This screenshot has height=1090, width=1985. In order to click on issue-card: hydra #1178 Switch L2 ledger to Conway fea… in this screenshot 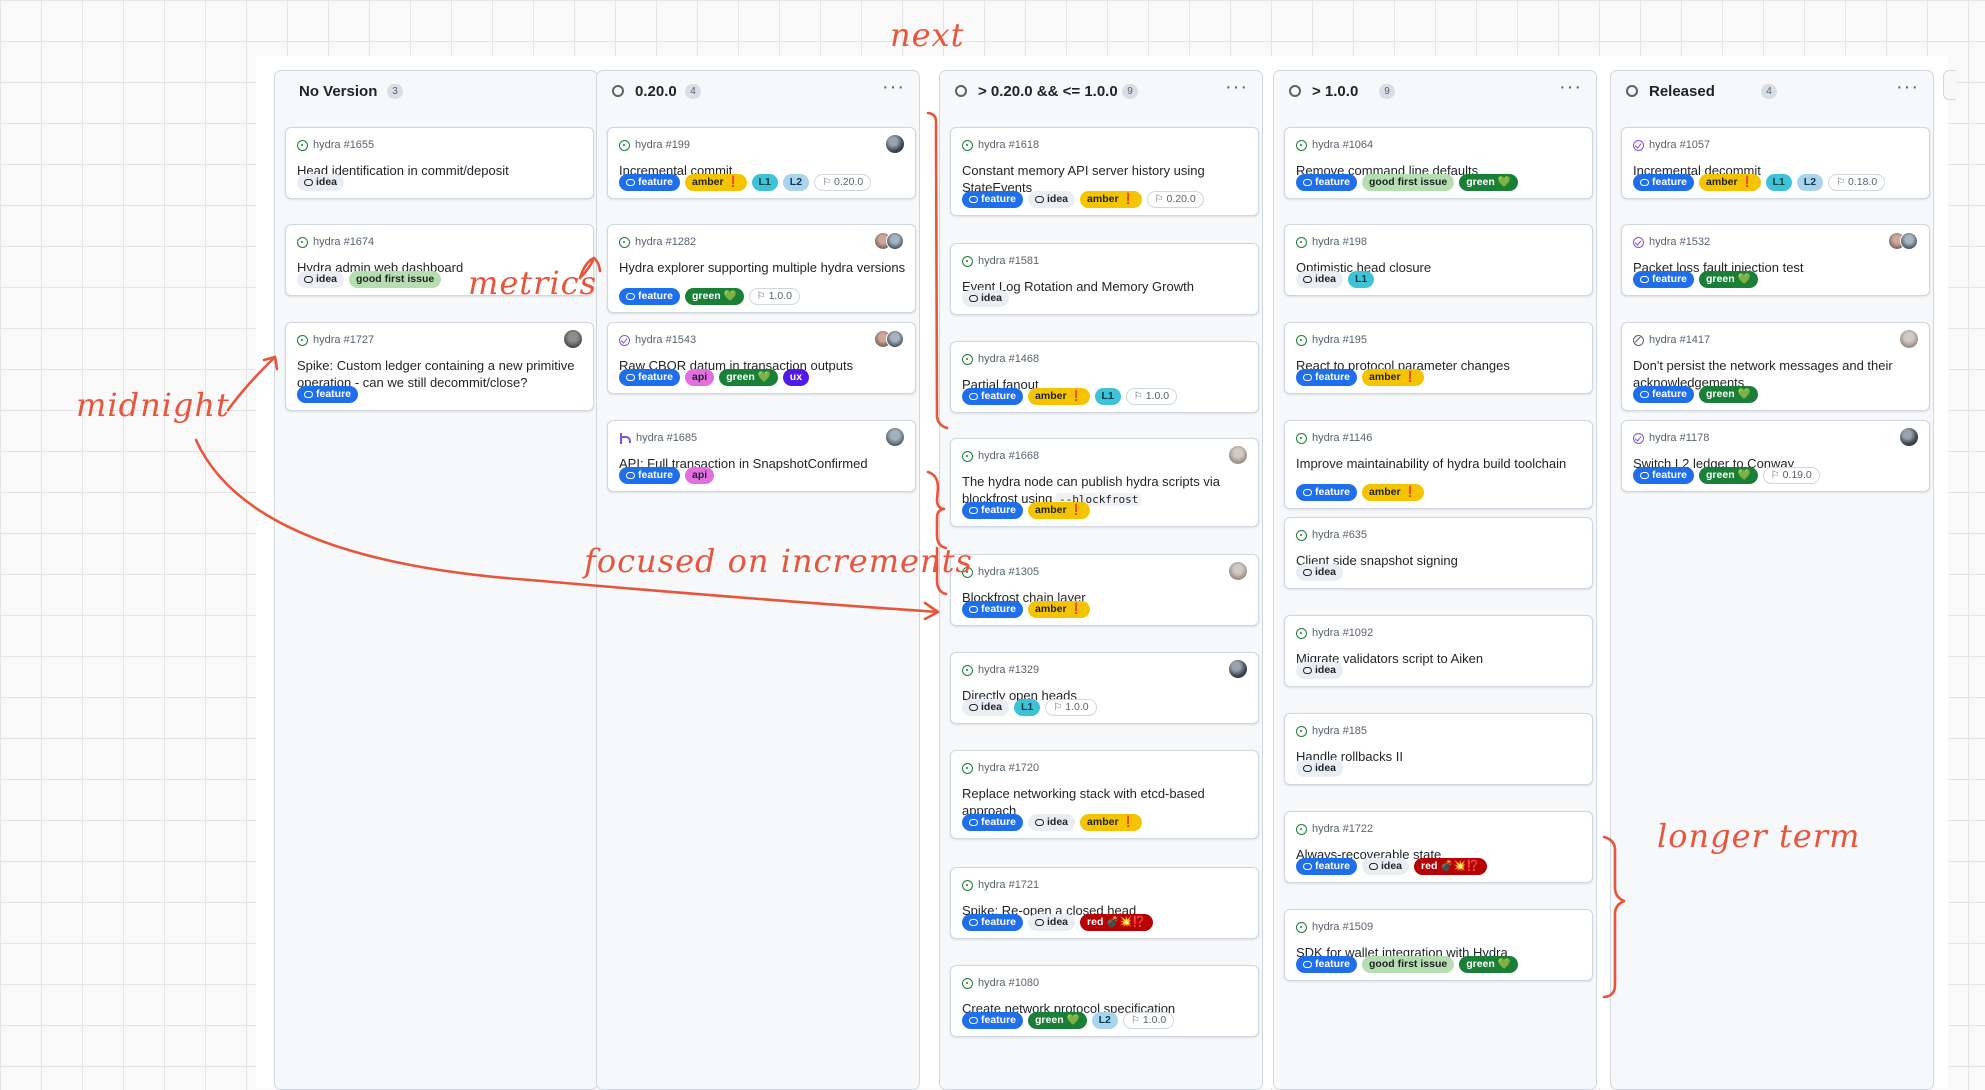, I will do `click(1775, 456)`.